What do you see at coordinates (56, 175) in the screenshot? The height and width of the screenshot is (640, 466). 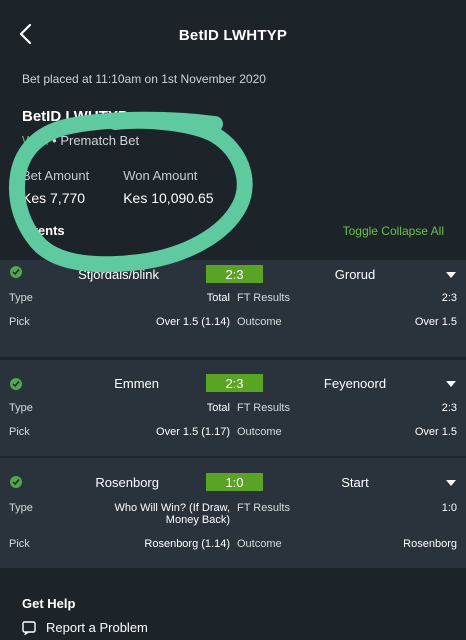 I see `bet-amount-label: Bet Amount` at bounding box center [56, 175].